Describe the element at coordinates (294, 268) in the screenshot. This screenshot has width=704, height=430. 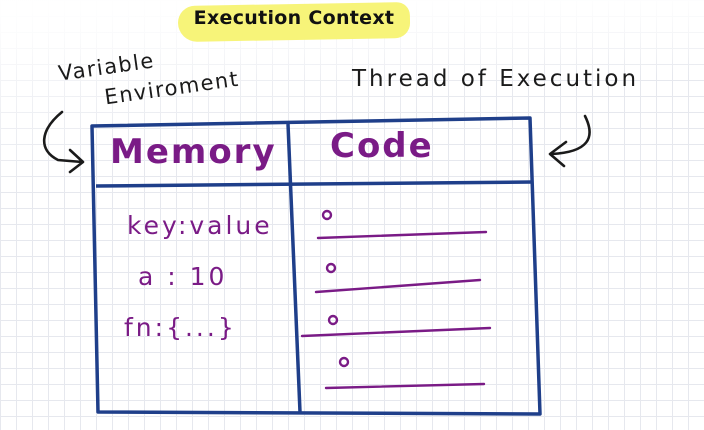
I see `table-column-divider` at that location.